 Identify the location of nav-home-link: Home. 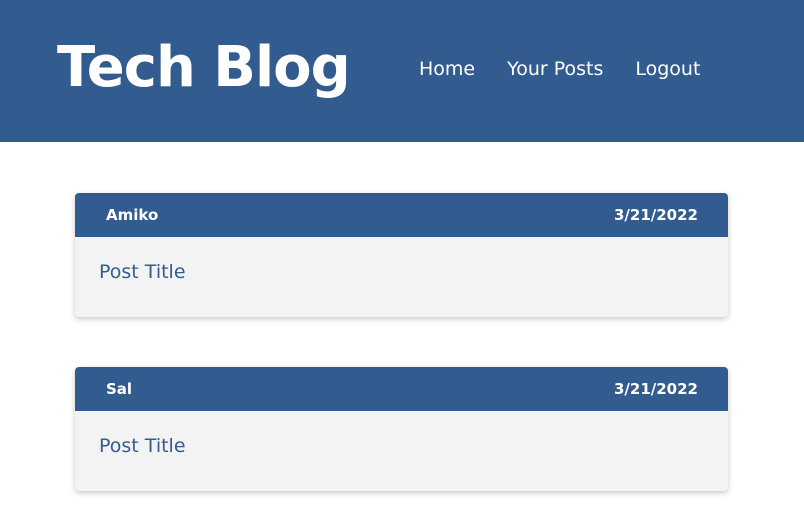
(447, 69).